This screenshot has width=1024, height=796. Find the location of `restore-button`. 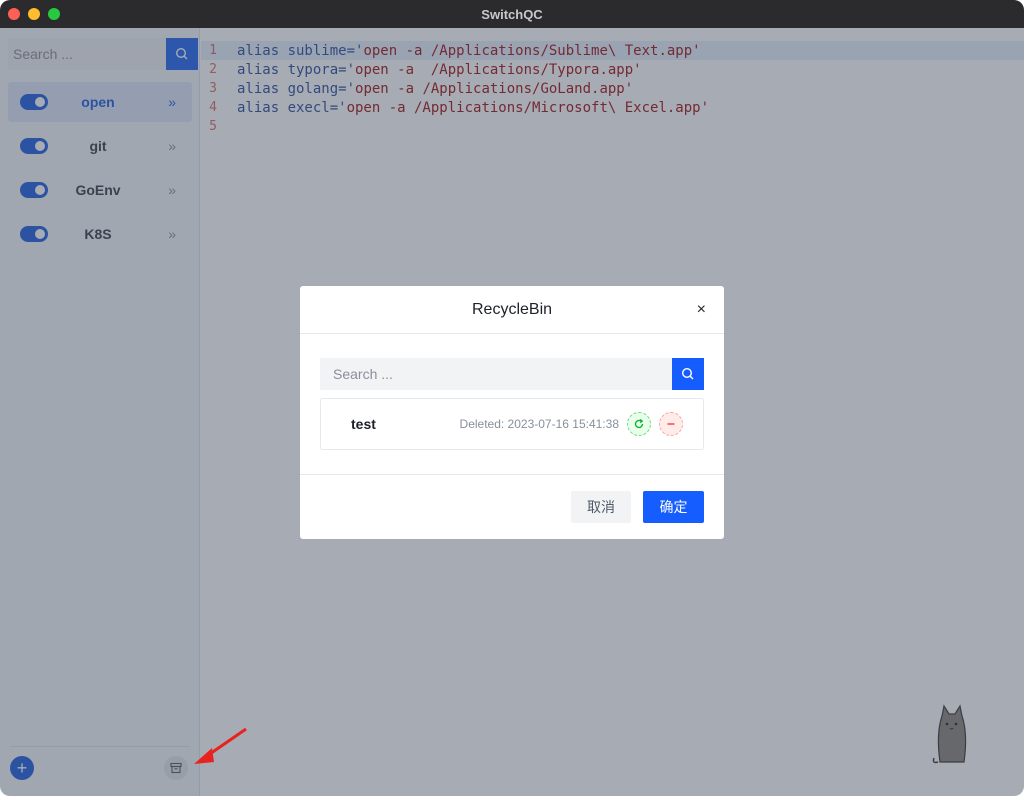

restore-button is located at coordinates (639, 424).